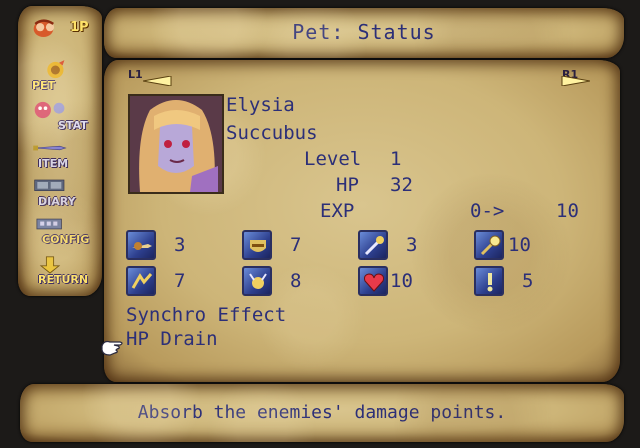  I want to click on l1-button: L1, so click(150, 77).